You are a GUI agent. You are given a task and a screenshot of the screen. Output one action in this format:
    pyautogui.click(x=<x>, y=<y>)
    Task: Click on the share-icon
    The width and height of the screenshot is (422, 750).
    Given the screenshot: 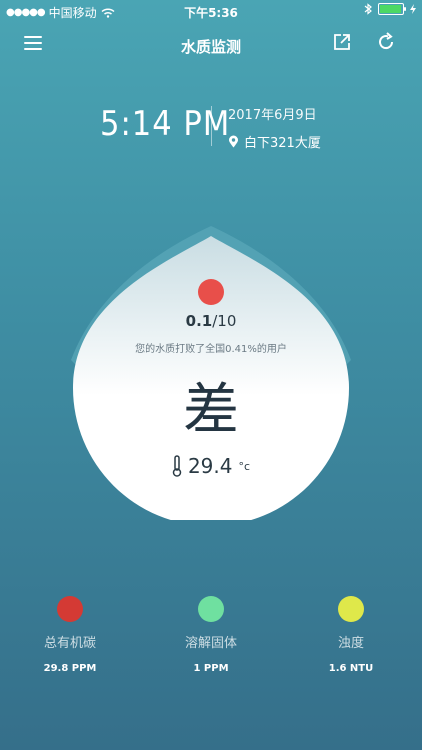 What is the action you would take?
    pyautogui.click(x=344, y=44)
    